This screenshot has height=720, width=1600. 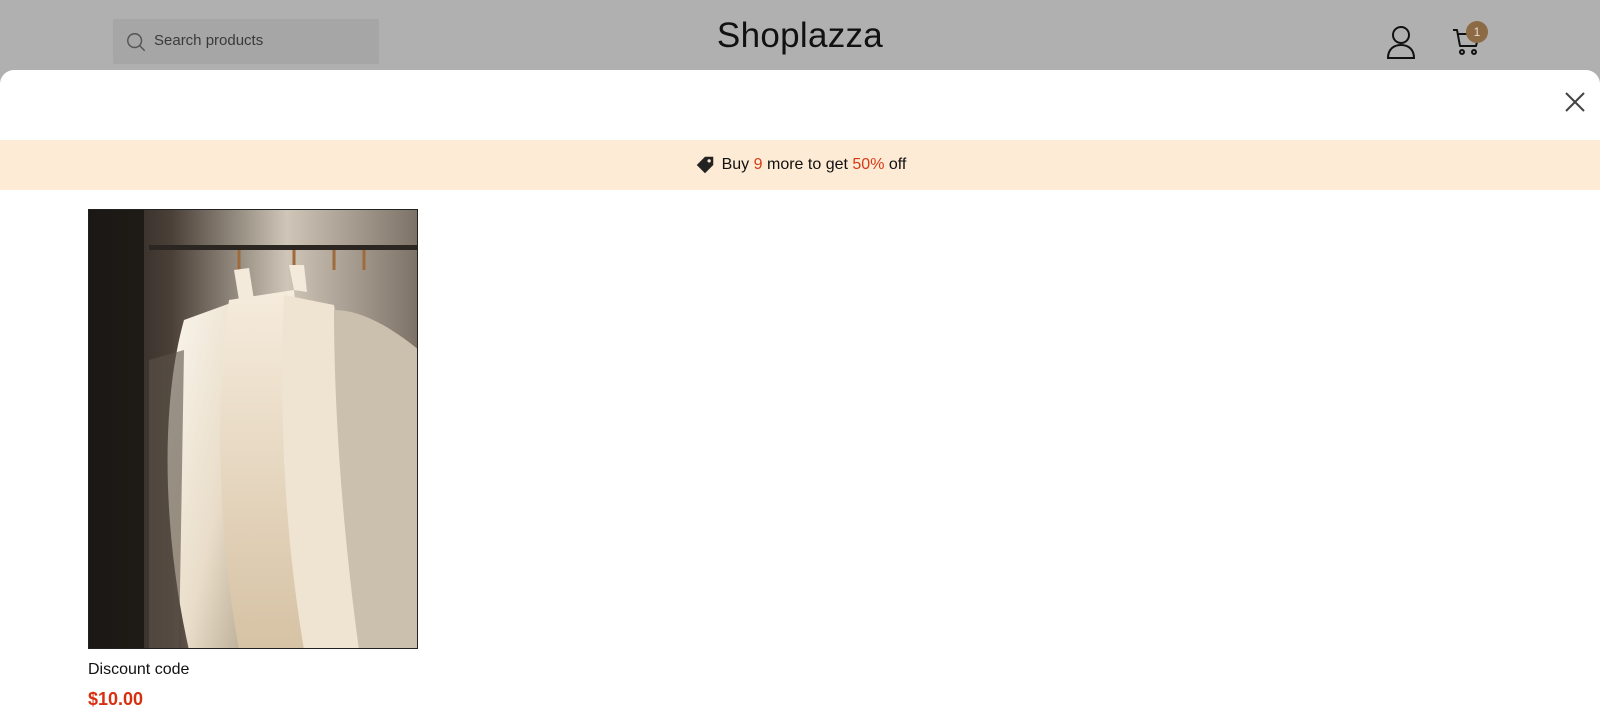 I want to click on dresses-photo, so click(x=253, y=429).